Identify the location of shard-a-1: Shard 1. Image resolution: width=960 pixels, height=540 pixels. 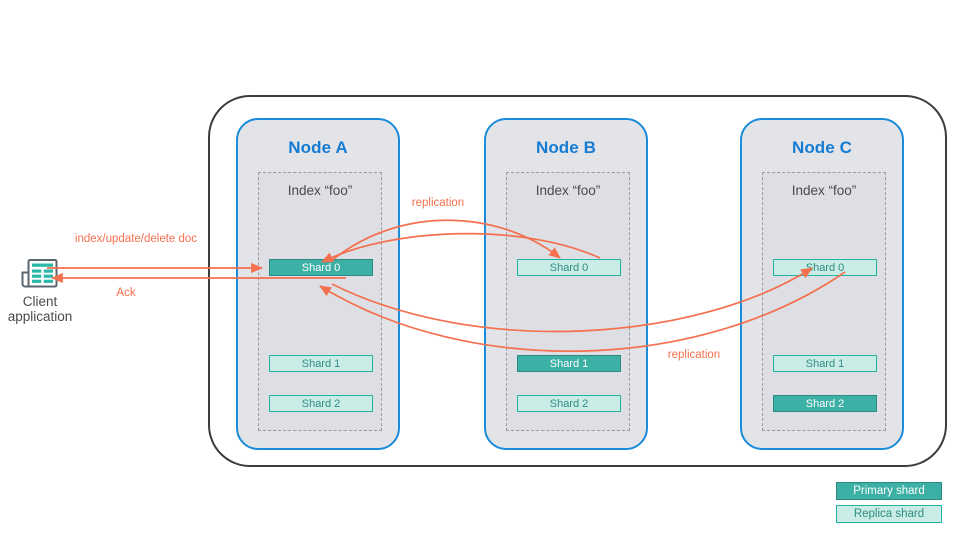
(321, 363).